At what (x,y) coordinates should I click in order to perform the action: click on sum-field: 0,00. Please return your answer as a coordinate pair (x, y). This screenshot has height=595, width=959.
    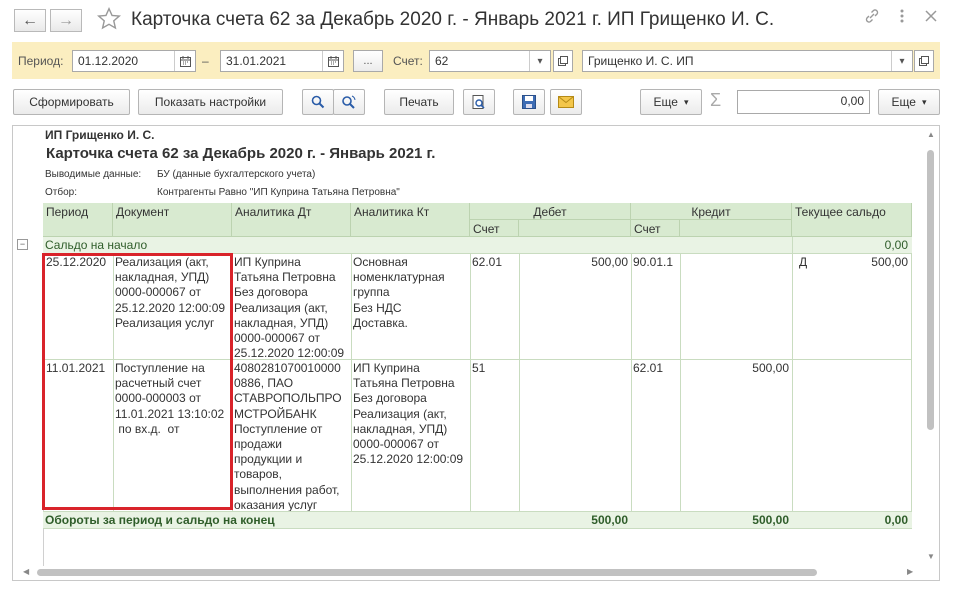
    Looking at the image, I should click on (803, 102).